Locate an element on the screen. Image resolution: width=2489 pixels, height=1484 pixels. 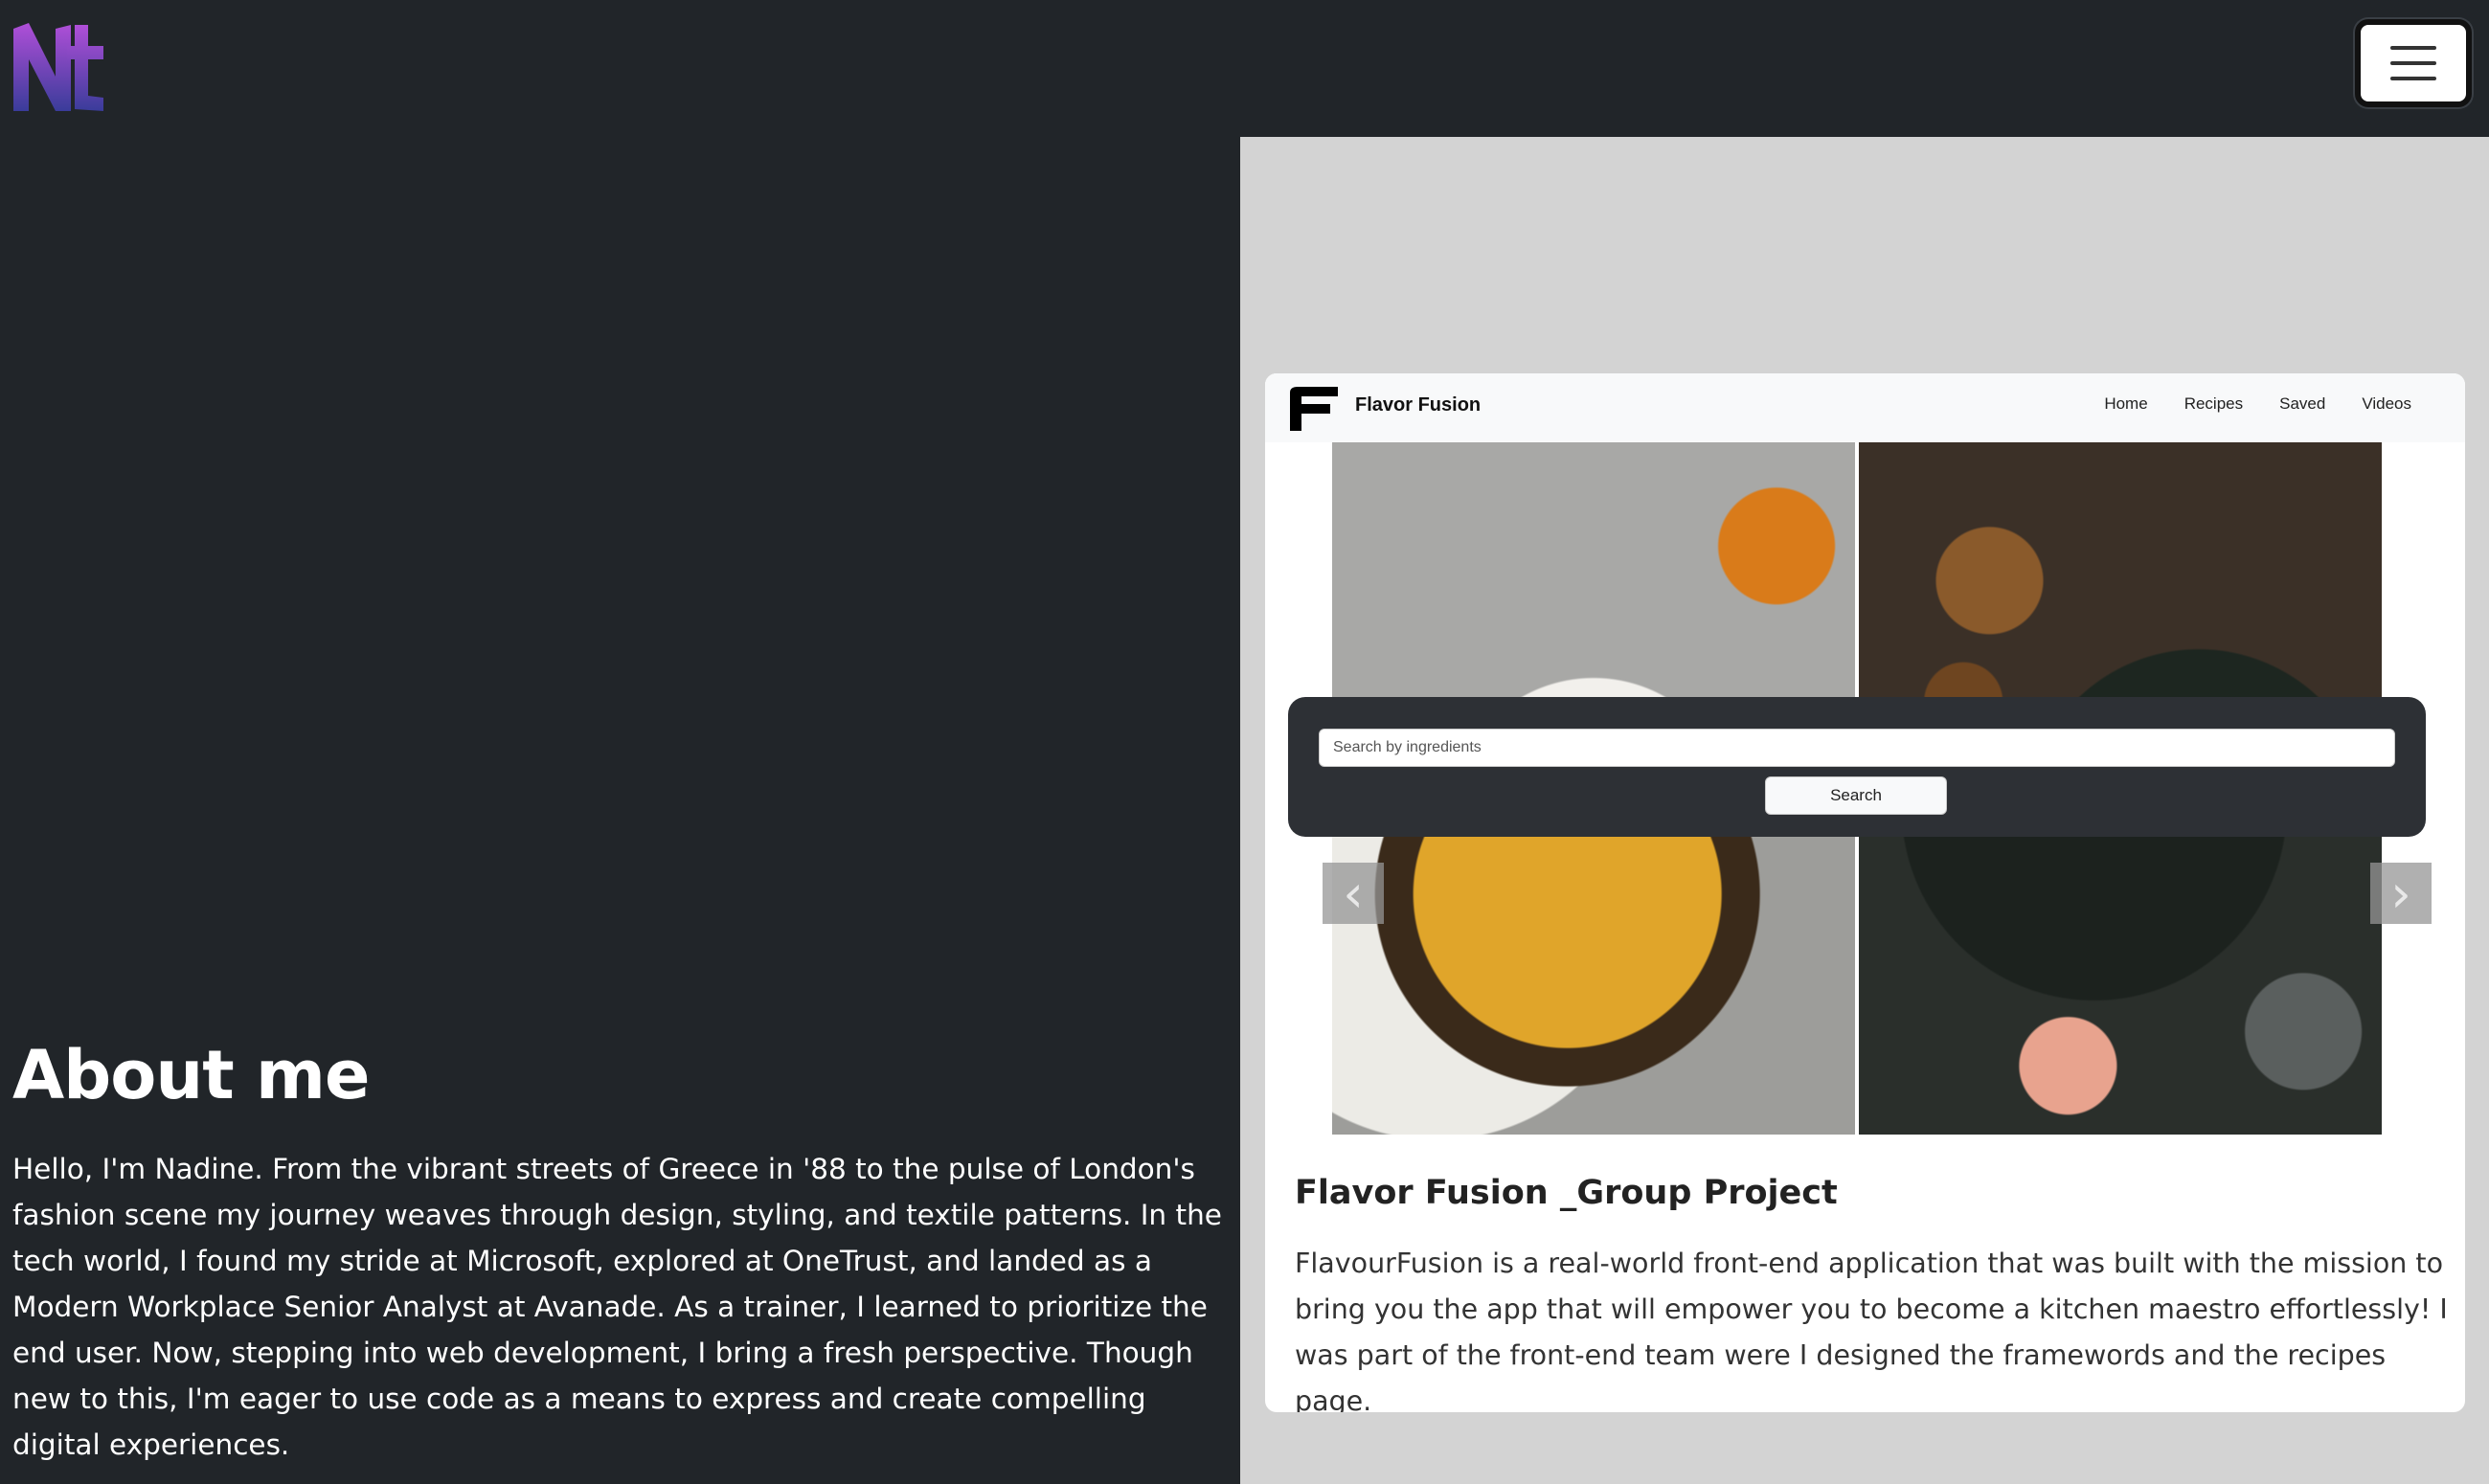
chevron-right-icon: › is located at coordinates (2401, 893).